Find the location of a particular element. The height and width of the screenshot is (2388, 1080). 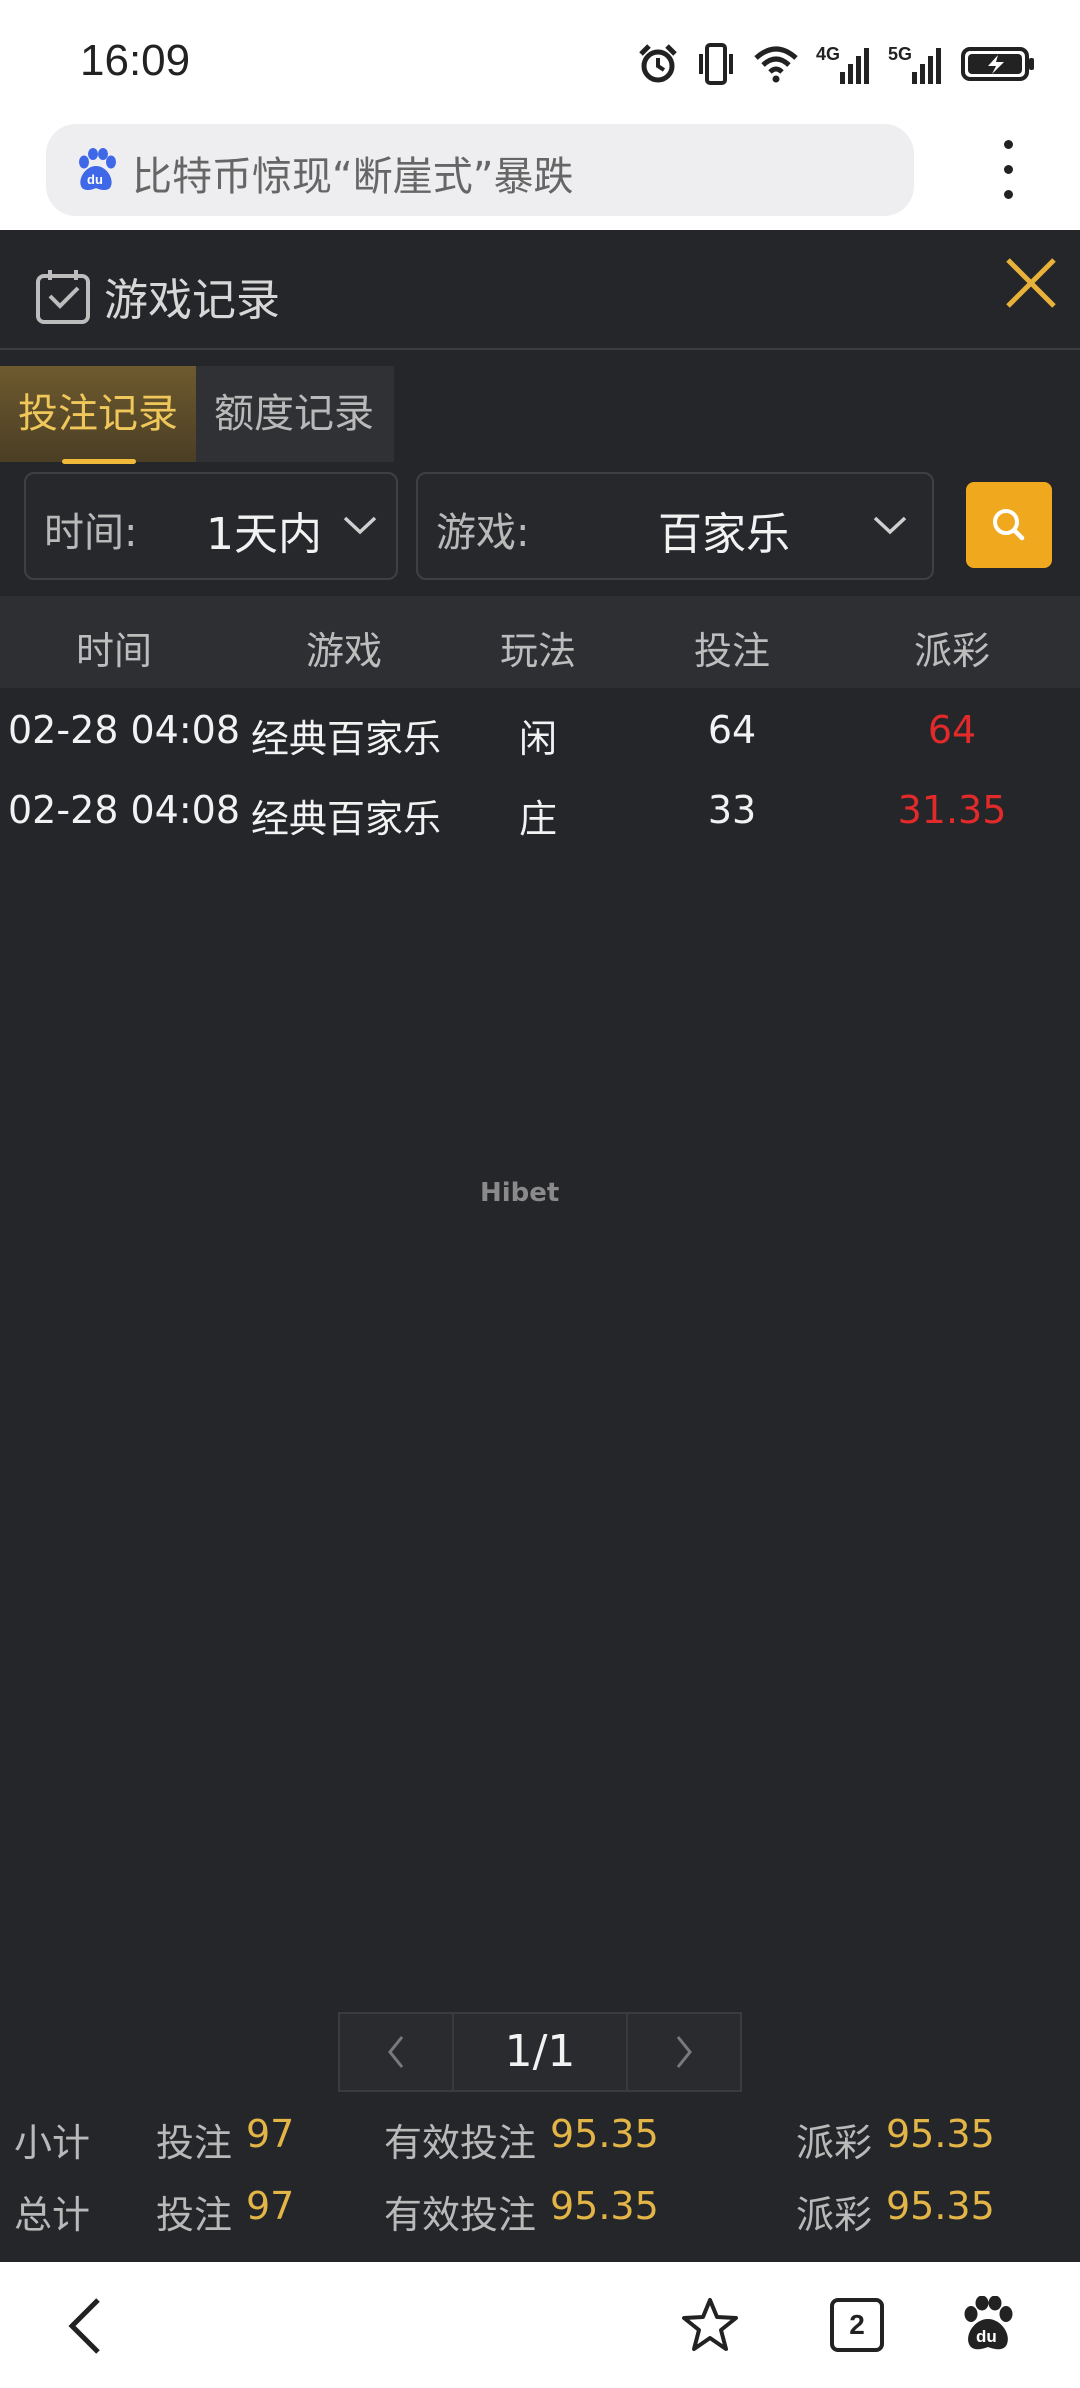

total-payout-value: 95.35 is located at coordinates (940, 2206).